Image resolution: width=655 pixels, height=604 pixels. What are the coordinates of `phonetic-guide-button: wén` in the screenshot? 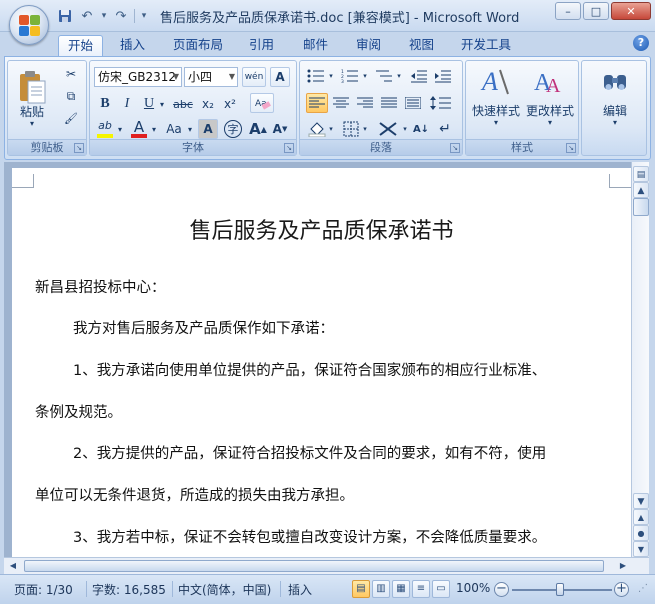 It's located at (254, 77).